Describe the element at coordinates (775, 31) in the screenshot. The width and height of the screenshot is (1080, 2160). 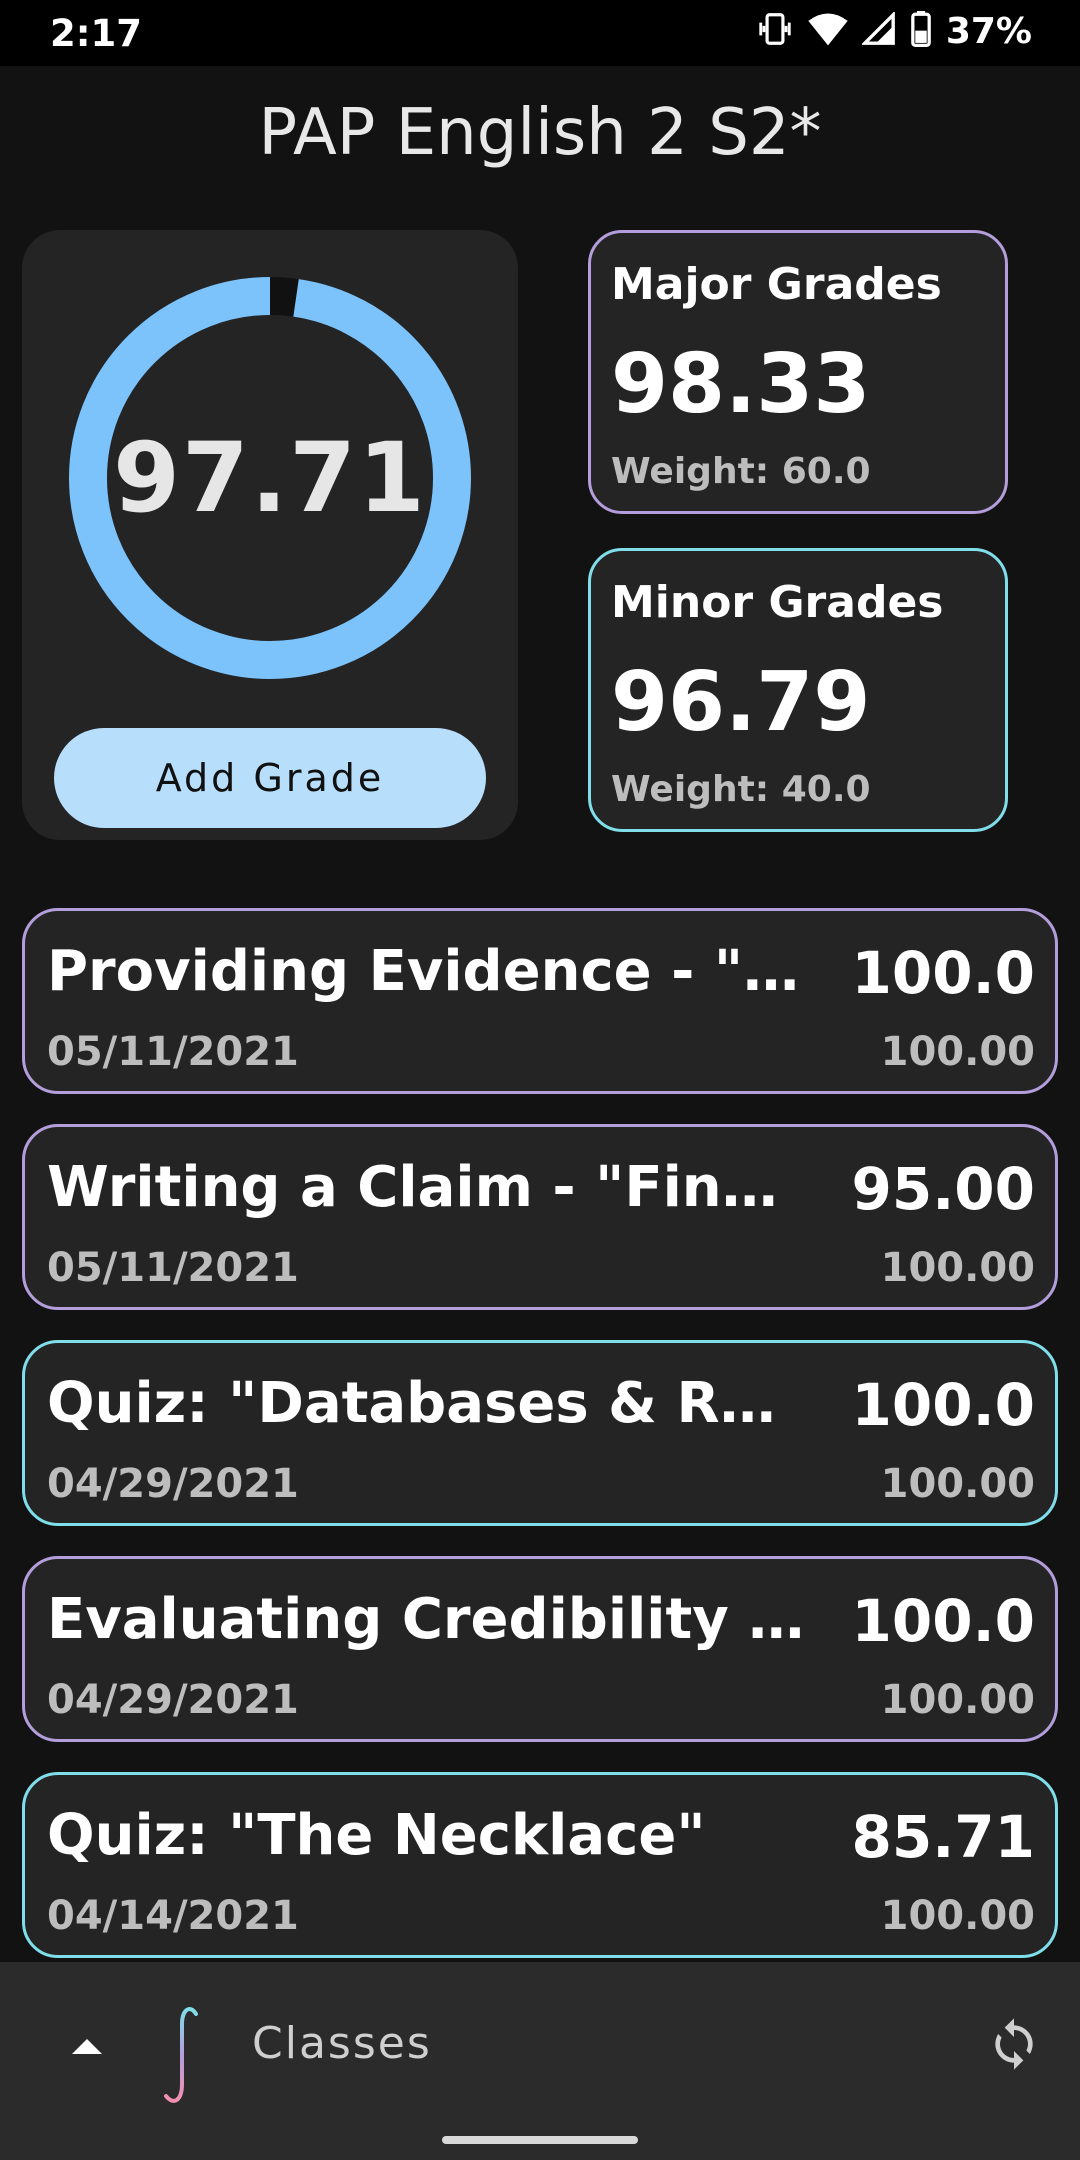
I see `vibrate-icon` at that location.